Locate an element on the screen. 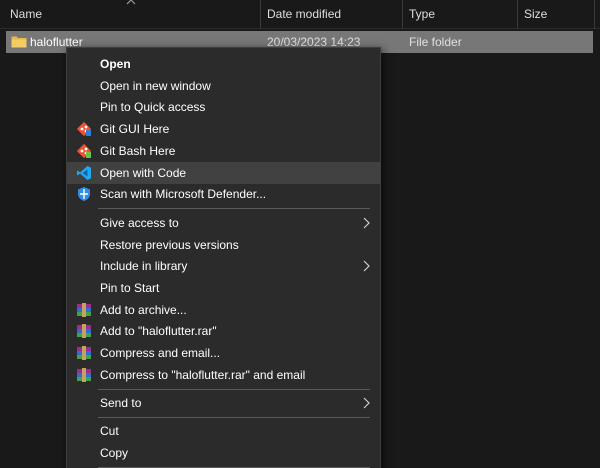 Image resolution: width=600 pixels, height=468 pixels. menu-item-give-access: Give access to is located at coordinates (223, 223).